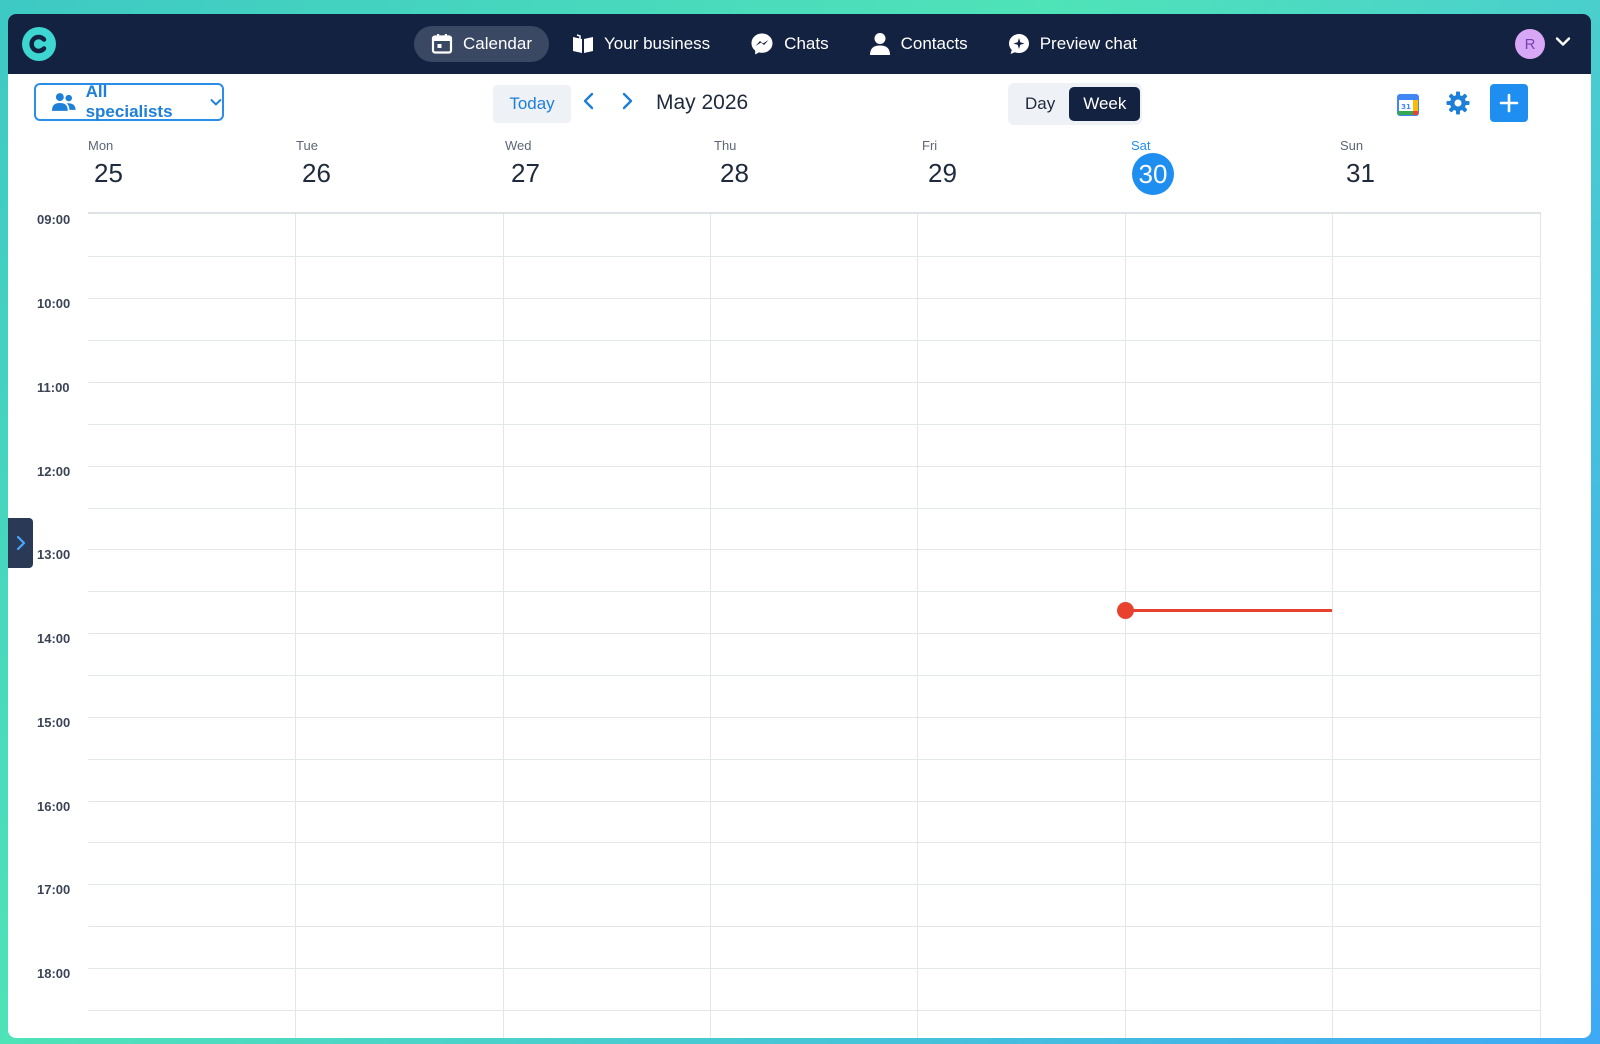 The height and width of the screenshot is (1044, 1600). I want to click on current-time-indicator, so click(1224, 610).